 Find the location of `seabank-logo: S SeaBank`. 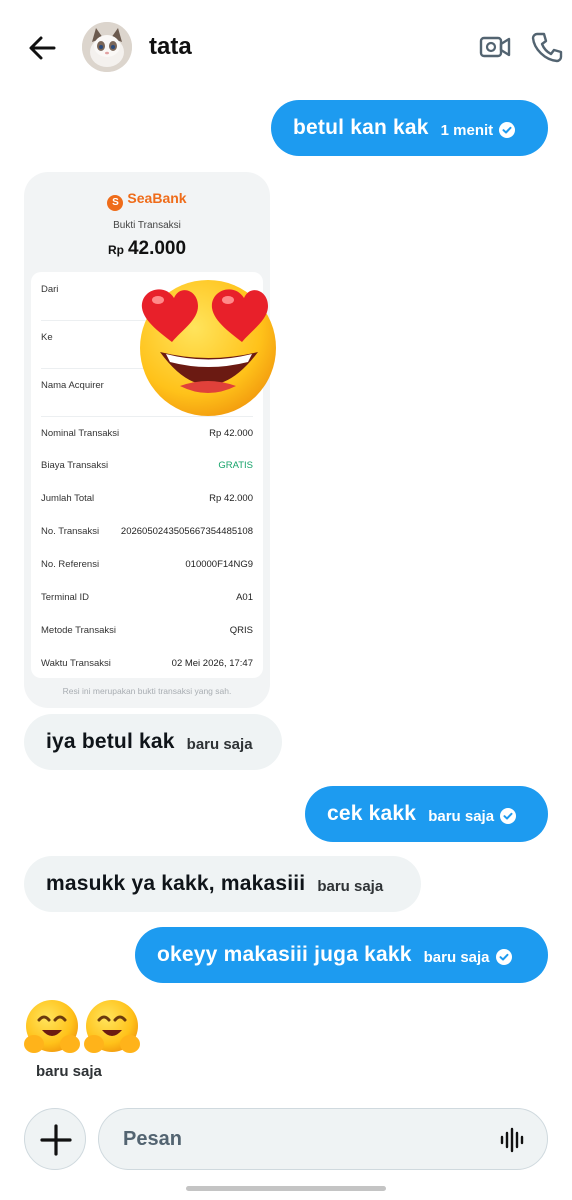

seabank-logo: S SeaBank is located at coordinates (147, 200).